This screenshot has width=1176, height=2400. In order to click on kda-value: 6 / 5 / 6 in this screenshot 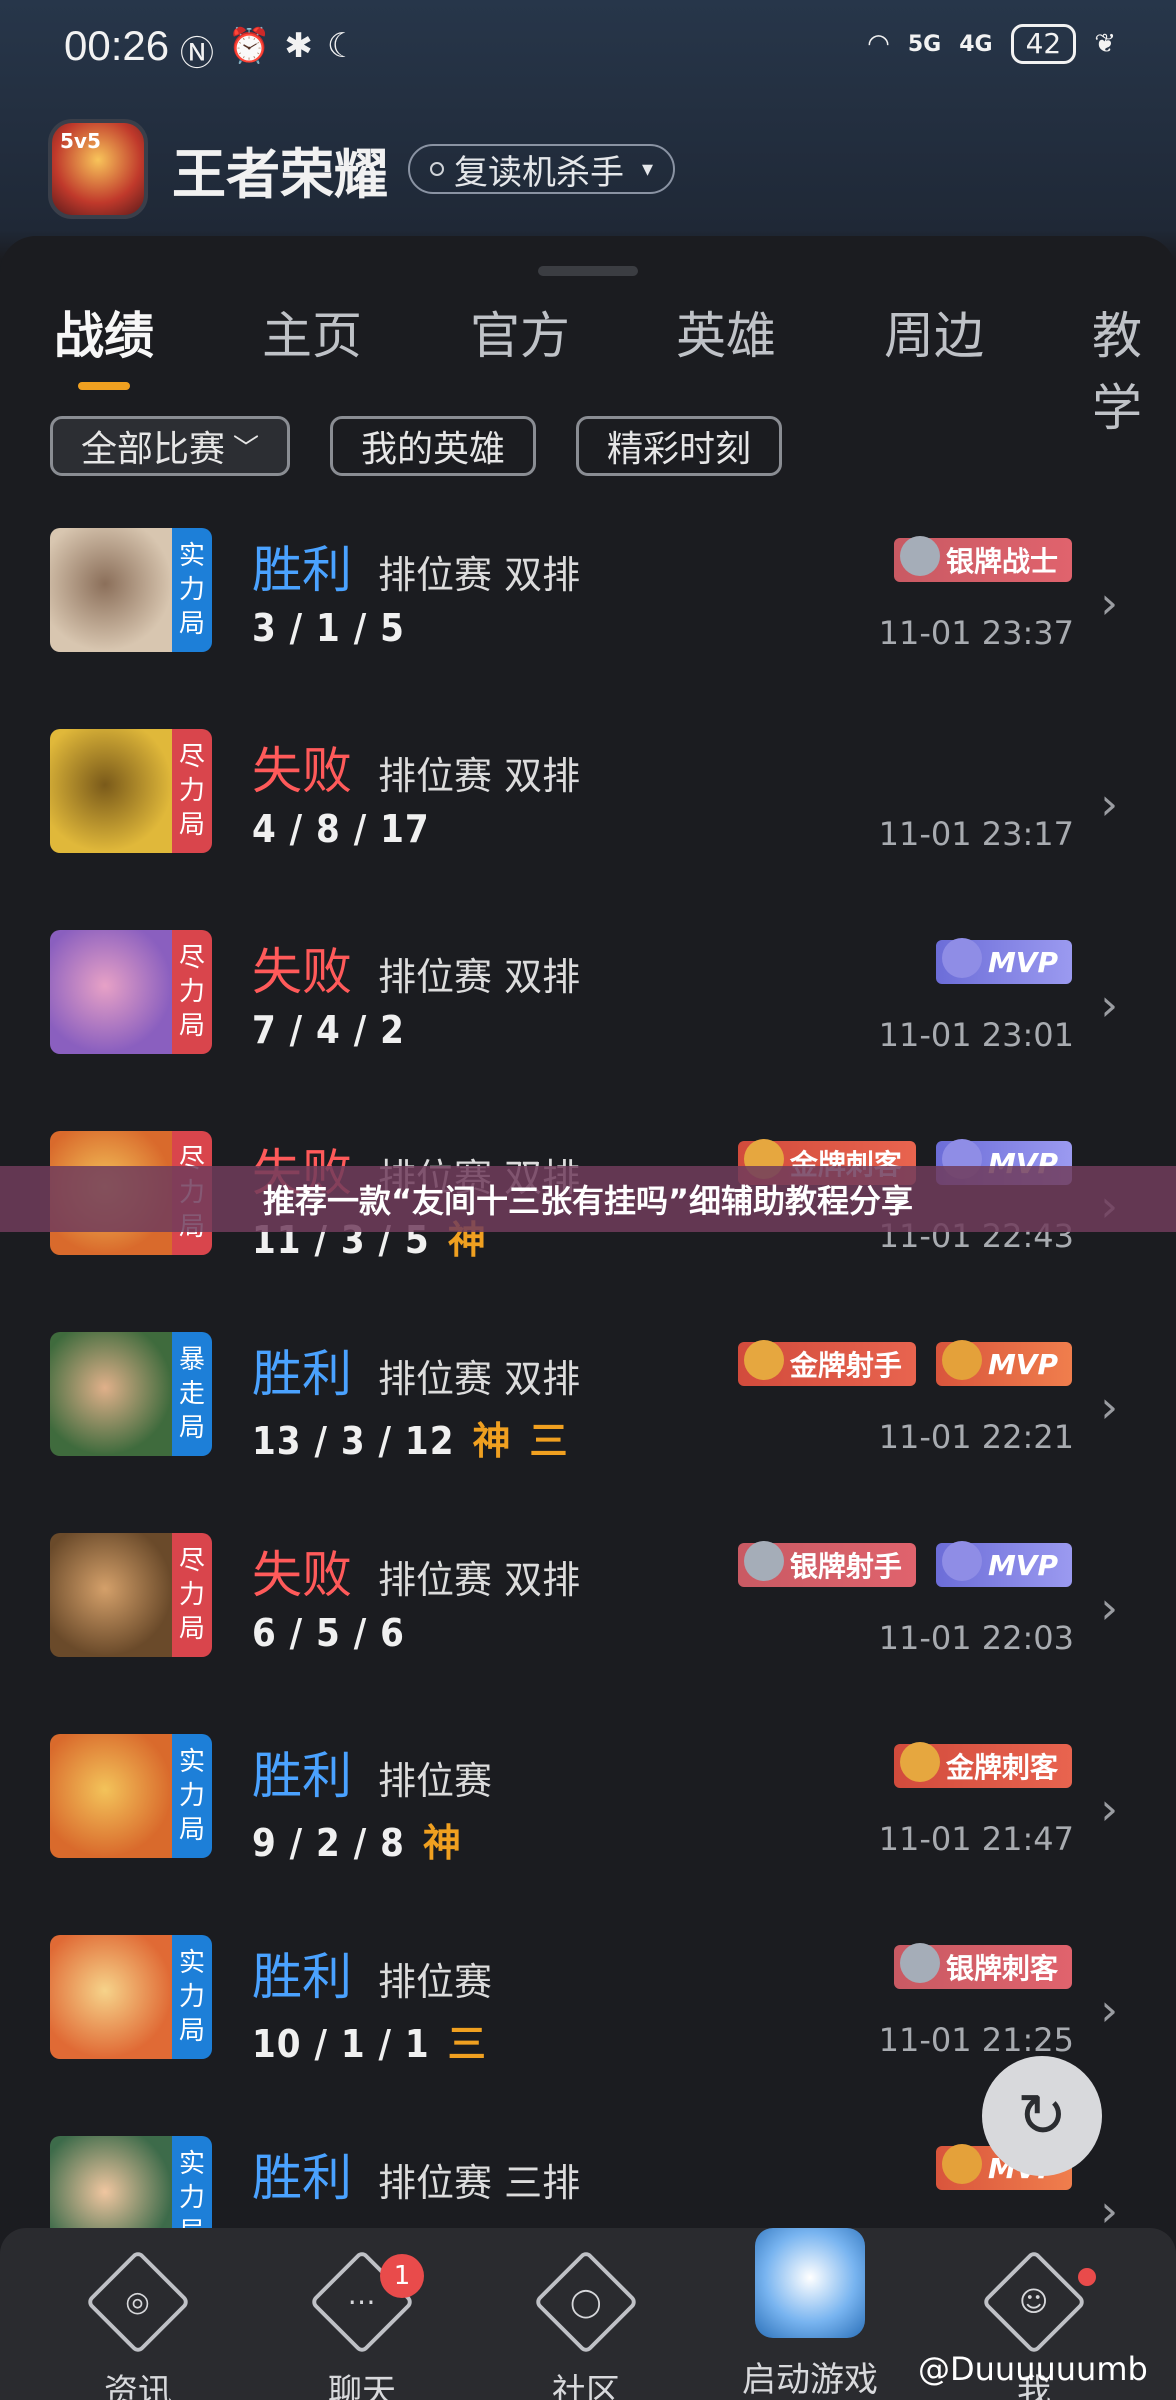, I will do `click(328, 1633)`.